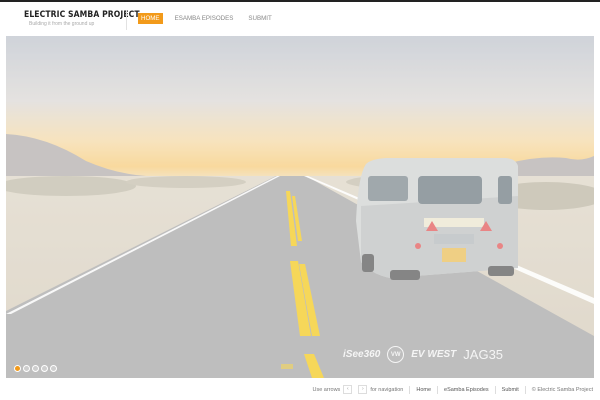  I want to click on nav-item-submit: SUBMIT, so click(259, 18).